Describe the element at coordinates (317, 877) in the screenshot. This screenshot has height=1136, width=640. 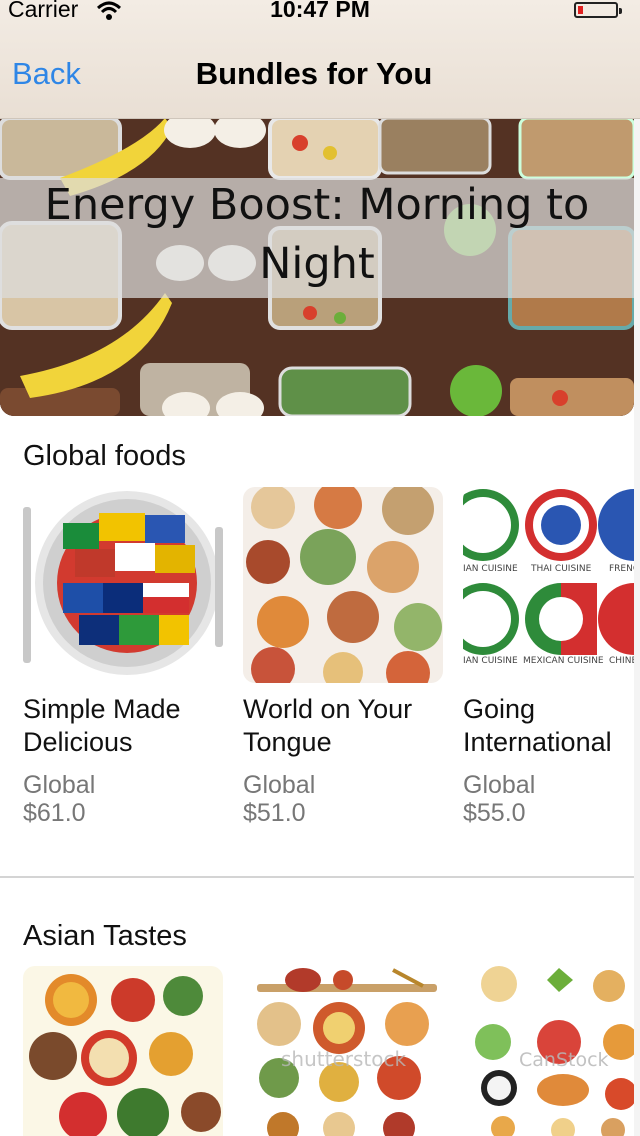
I see `section-divider` at that location.